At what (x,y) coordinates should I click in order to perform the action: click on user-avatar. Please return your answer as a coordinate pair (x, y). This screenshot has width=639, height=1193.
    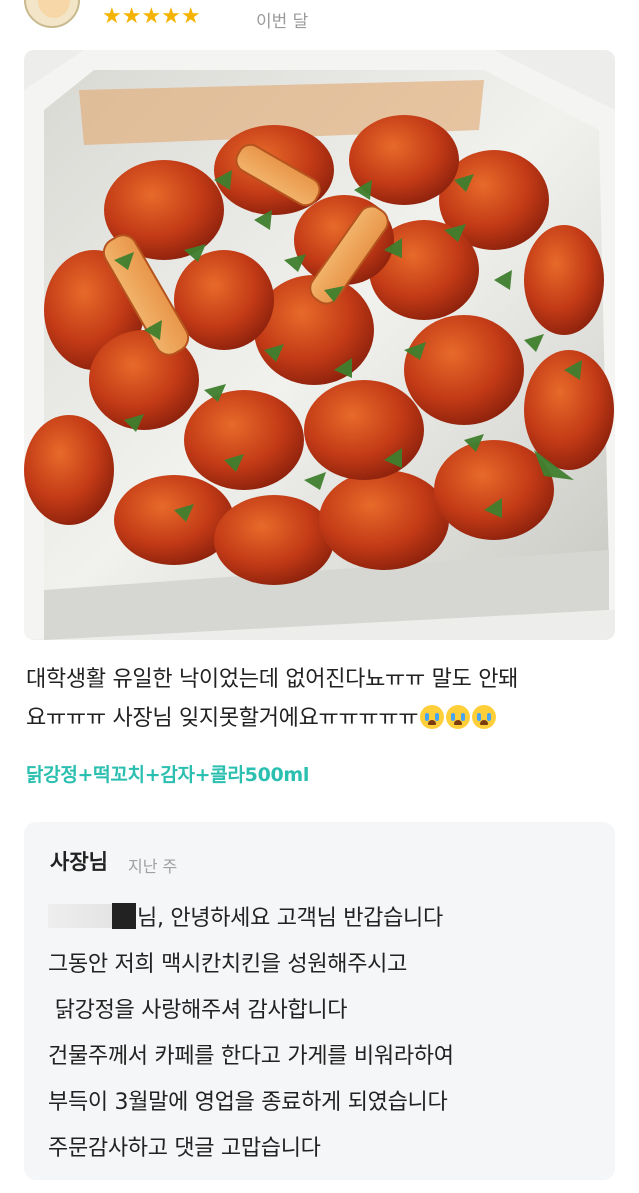
    Looking at the image, I should click on (52, 14).